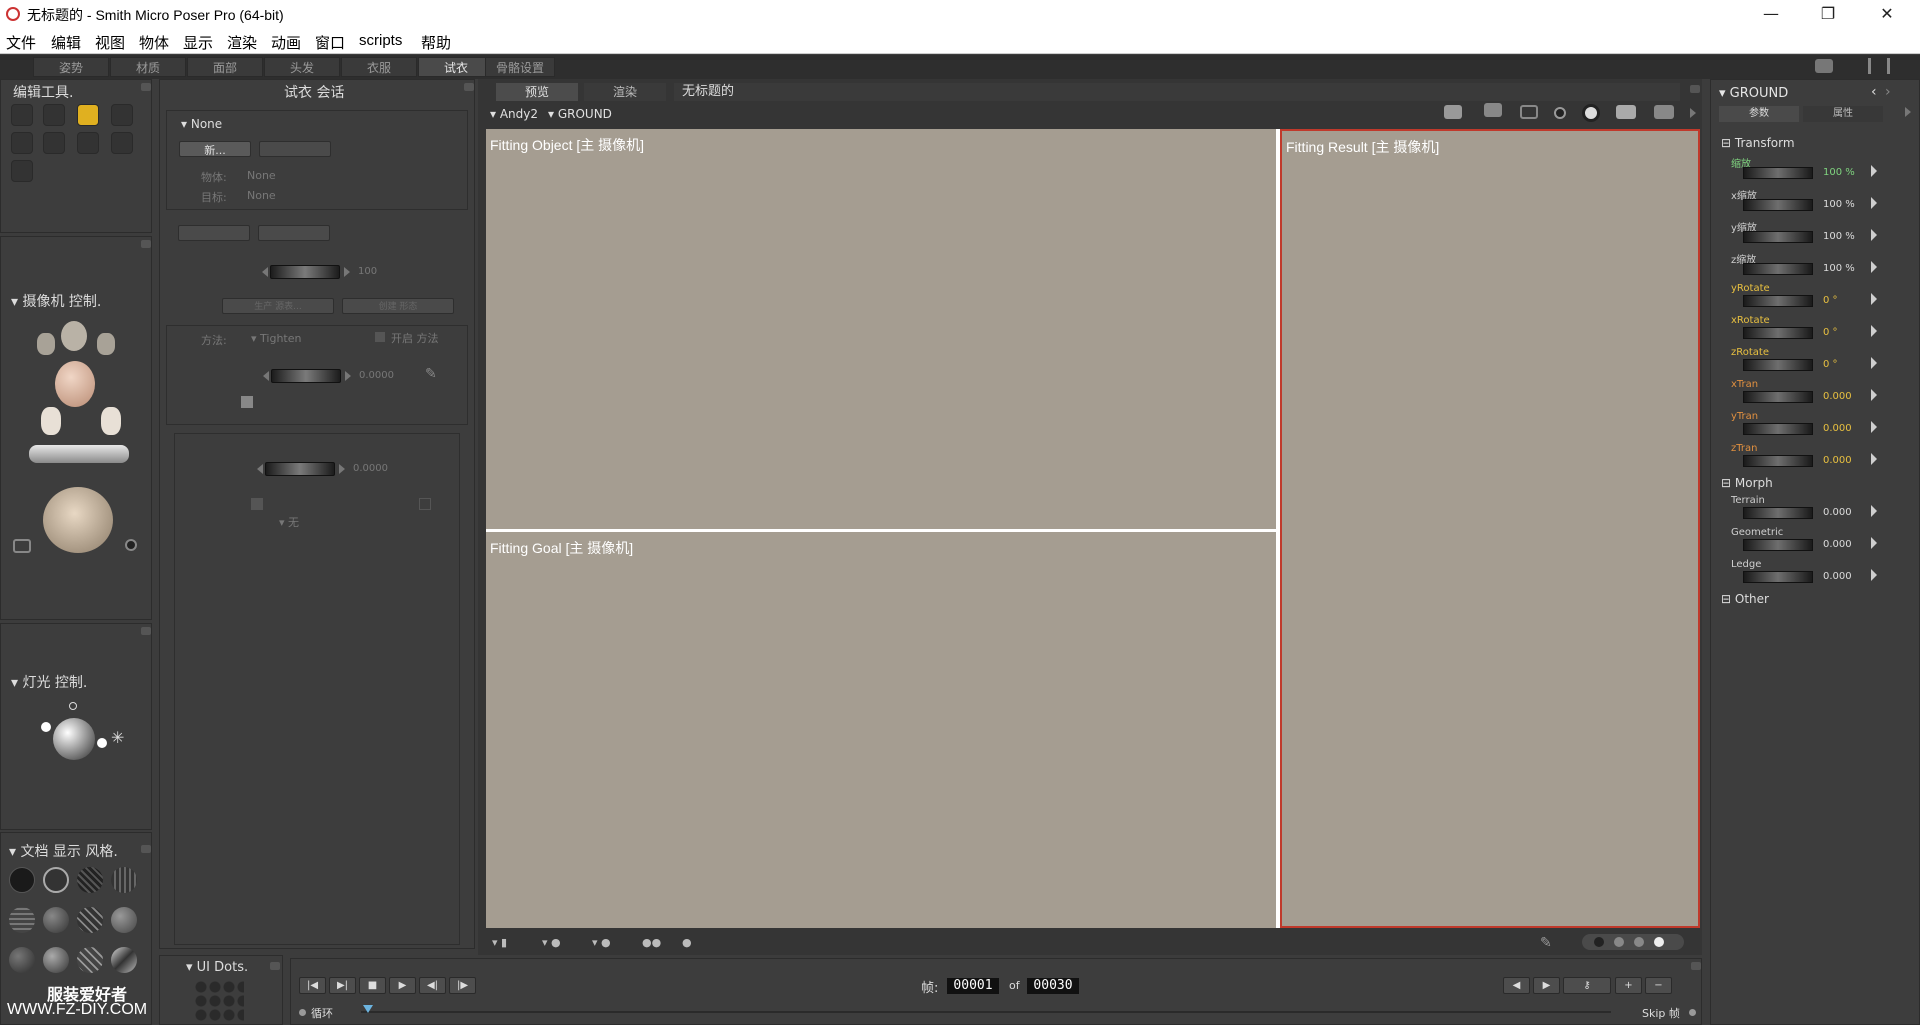 The height and width of the screenshot is (1025, 1920). Describe the element at coordinates (551, 942) in the screenshot. I see `depth-cue-icon: ▾ ●` at that location.